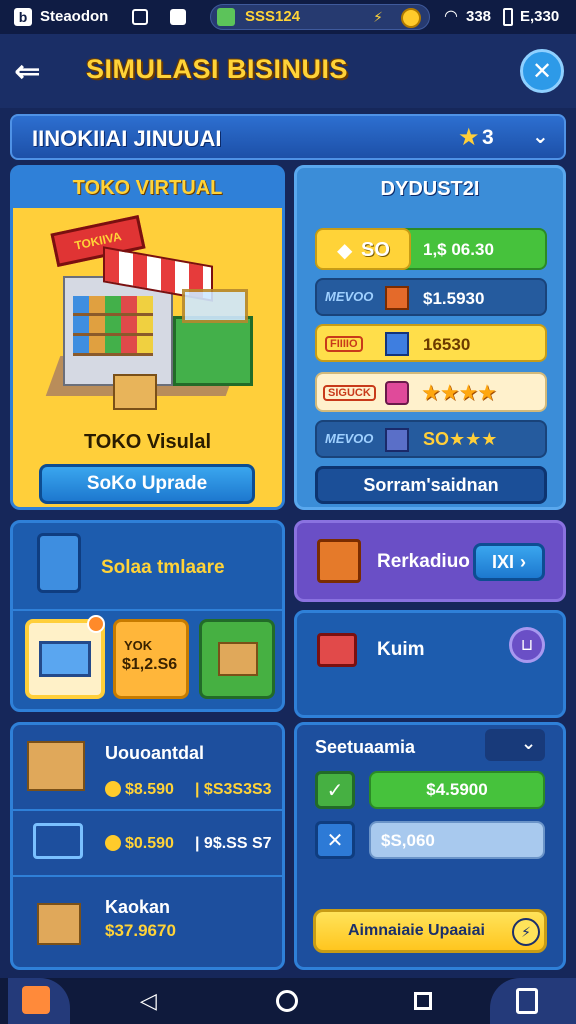 The image size is (576, 1024). Describe the element at coordinates (363, 249) in the screenshot. I see `stat-row-badge: ◆ SO` at that location.